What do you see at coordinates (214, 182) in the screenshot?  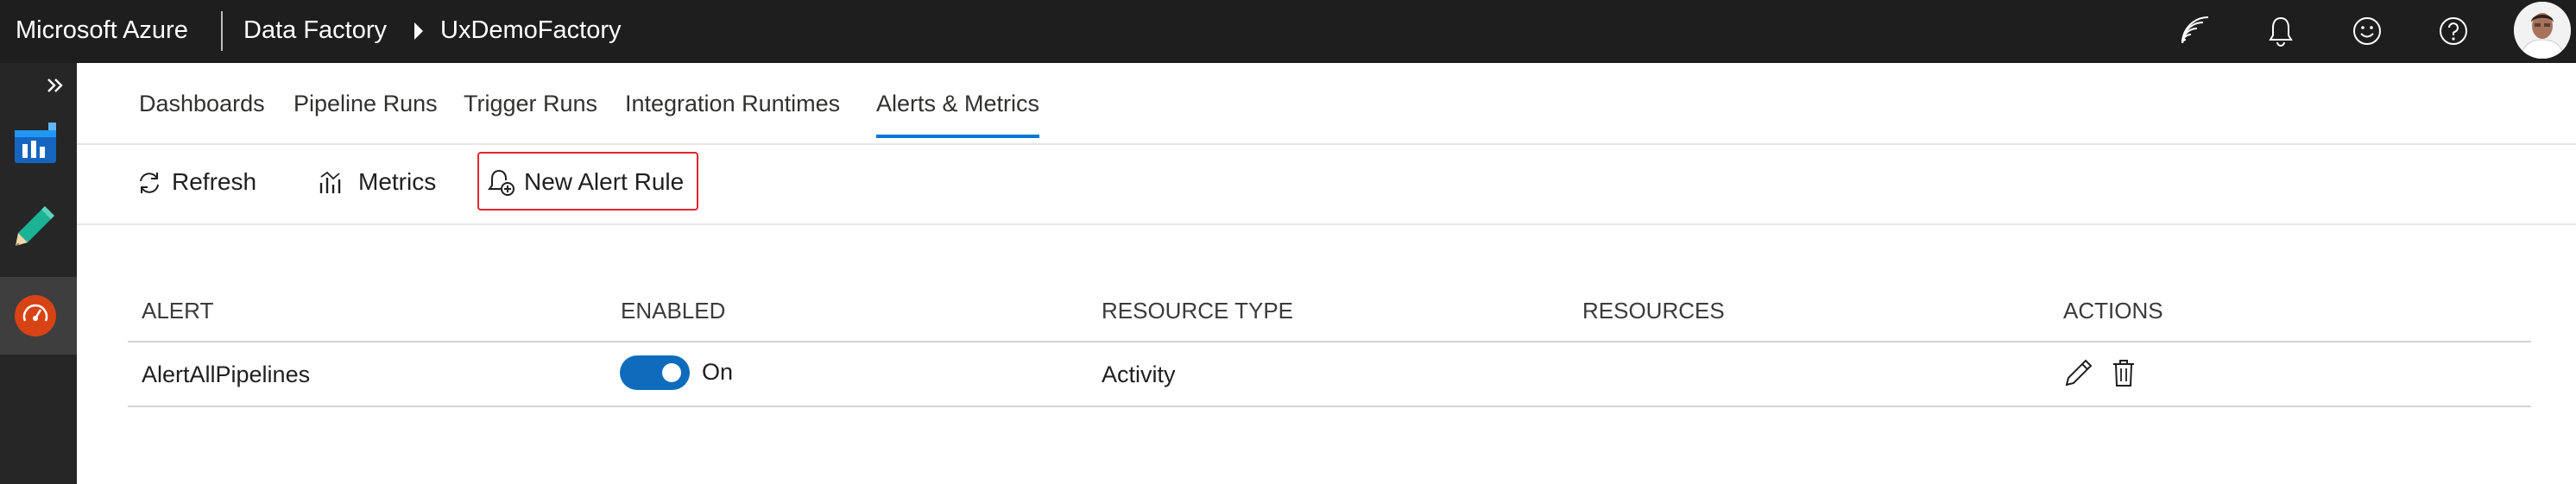 I see `refresh-label: Refresh` at bounding box center [214, 182].